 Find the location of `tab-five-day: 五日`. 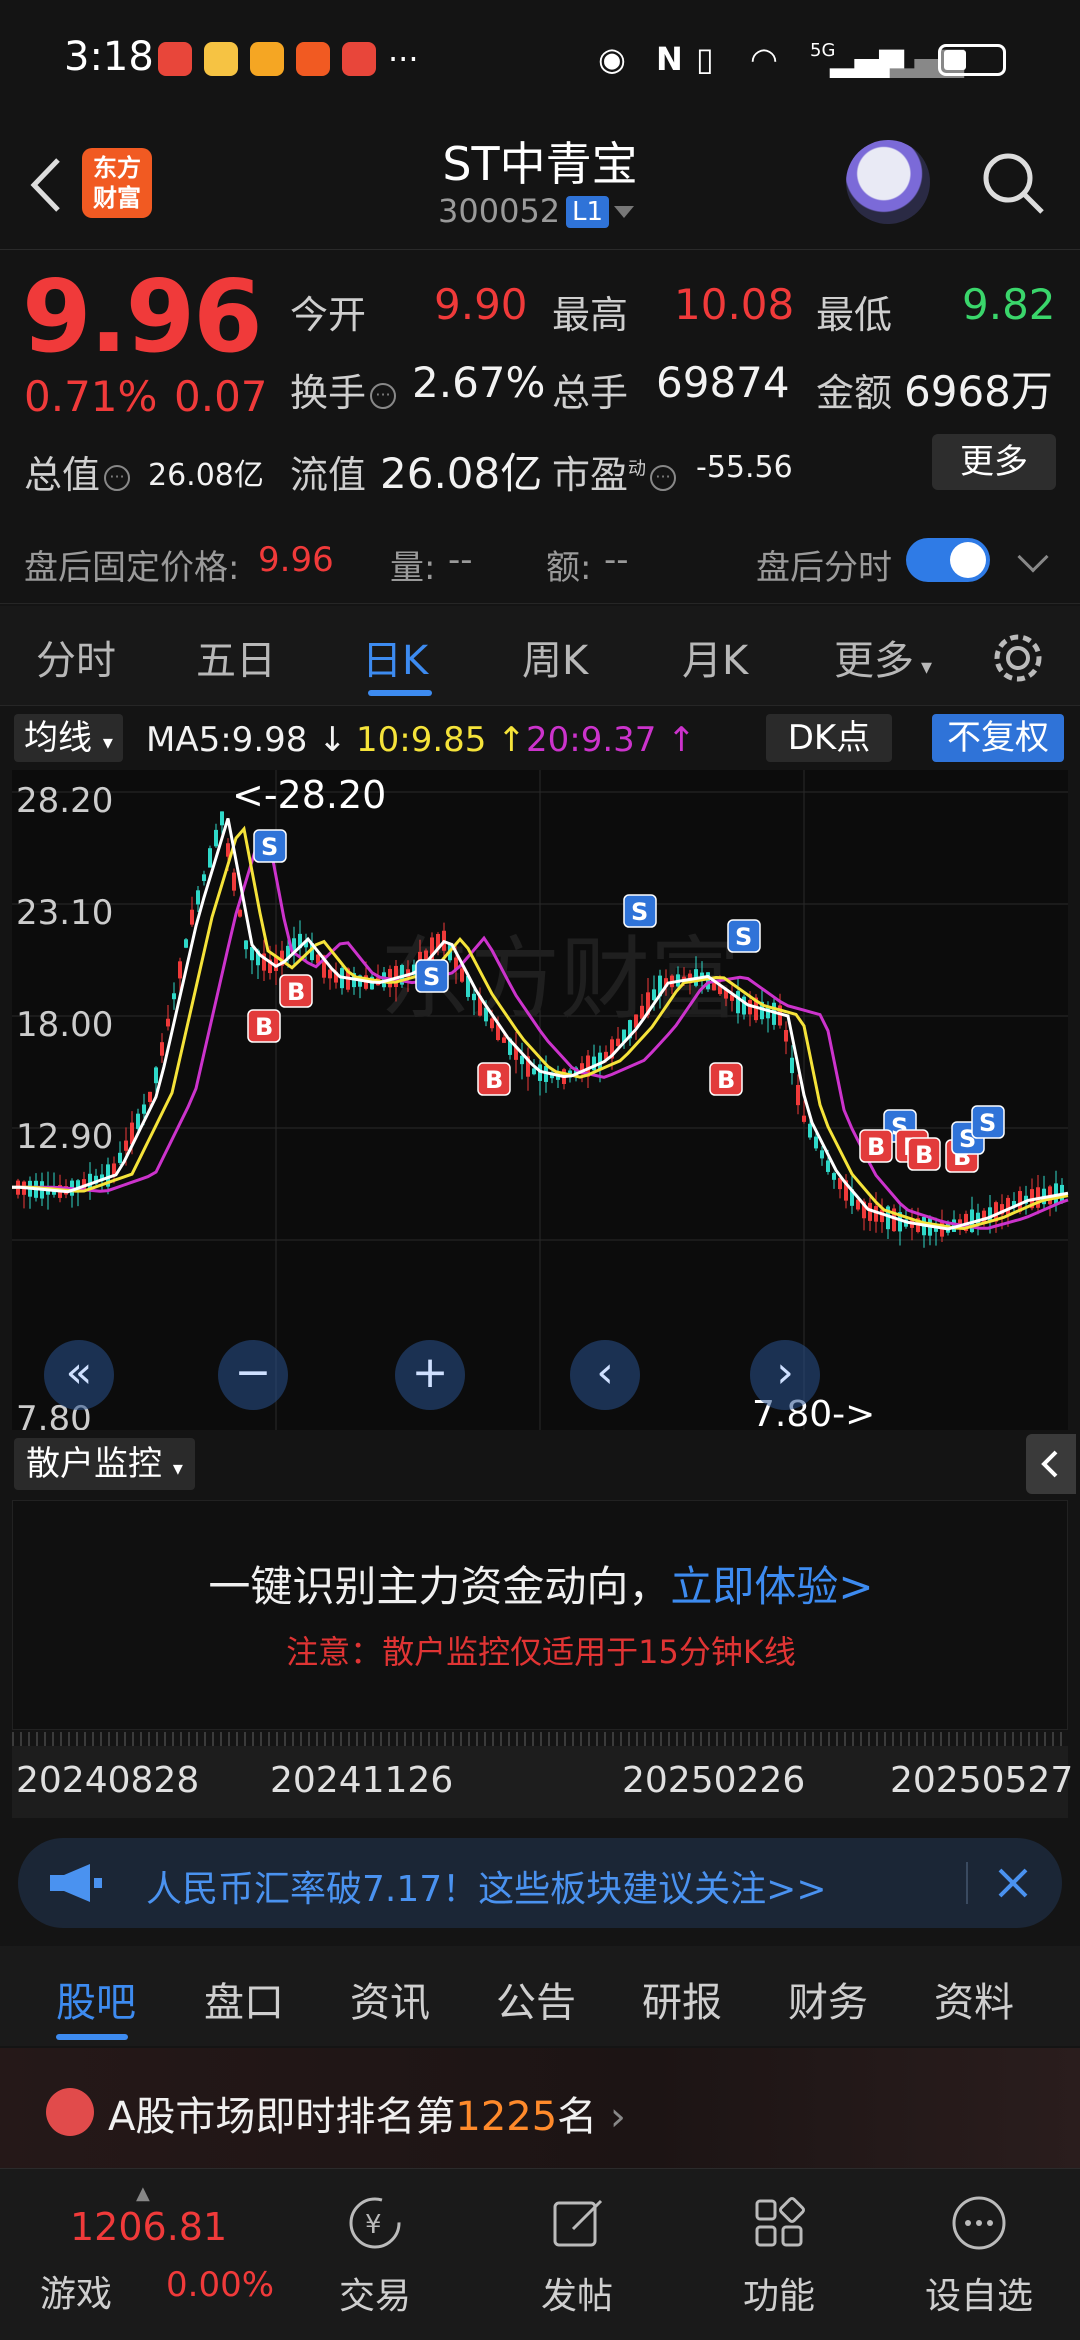

tab-five-day: 五日 is located at coordinates (236, 657).